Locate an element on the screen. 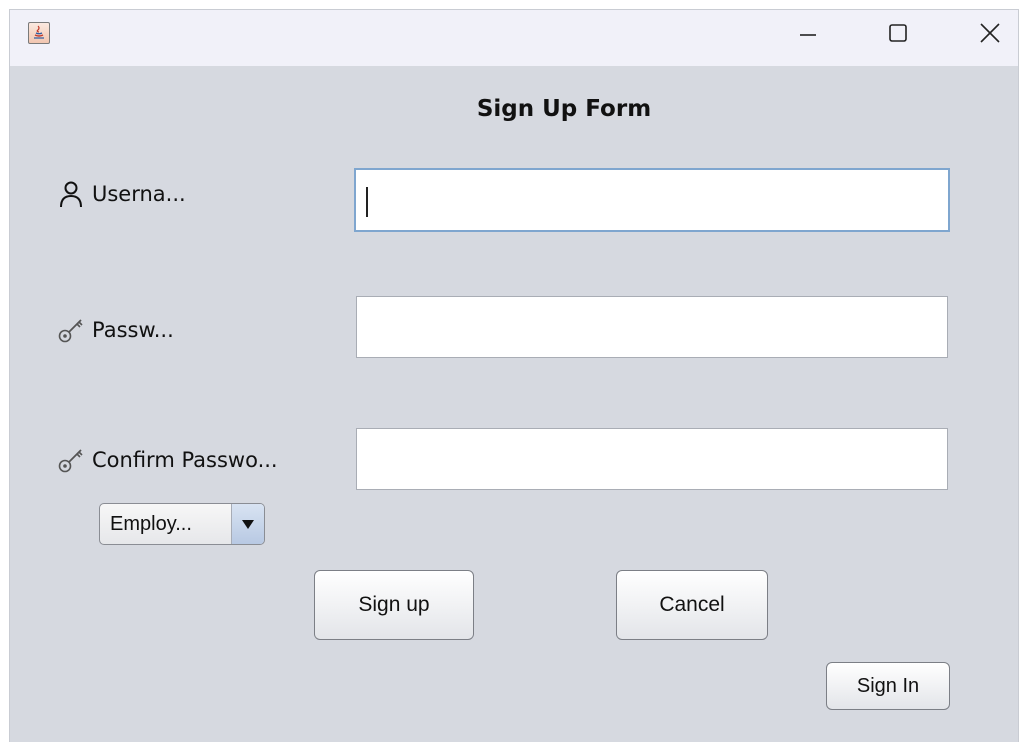 The image size is (1028, 742). username-input is located at coordinates (652, 200).